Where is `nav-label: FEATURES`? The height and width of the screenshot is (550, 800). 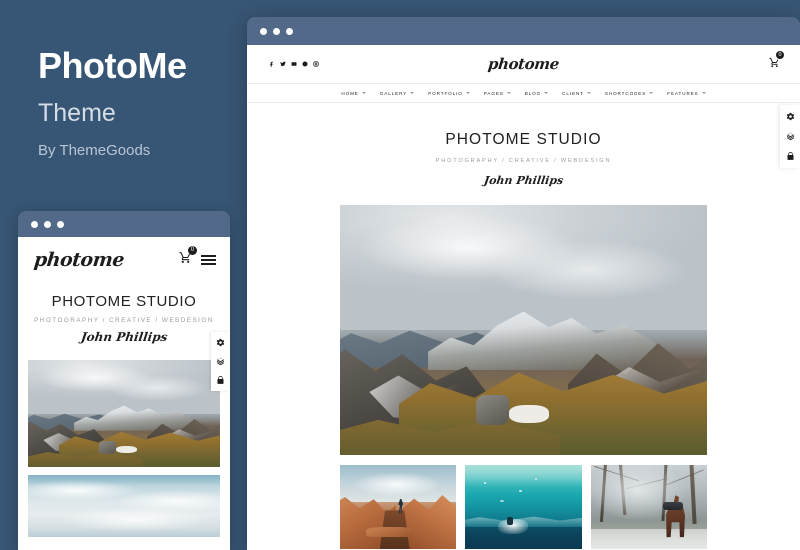 nav-label: FEATURES is located at coordinates (683, 93).